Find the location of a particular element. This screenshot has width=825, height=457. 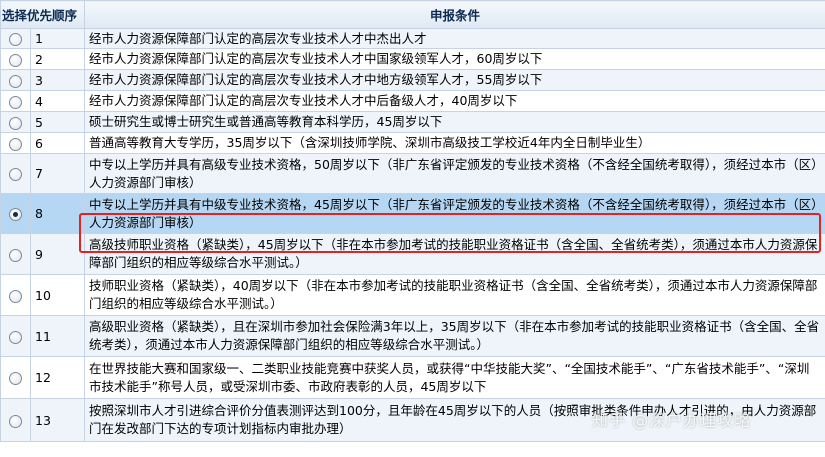

priority-order: 5 is located at coordinates (57, 122).